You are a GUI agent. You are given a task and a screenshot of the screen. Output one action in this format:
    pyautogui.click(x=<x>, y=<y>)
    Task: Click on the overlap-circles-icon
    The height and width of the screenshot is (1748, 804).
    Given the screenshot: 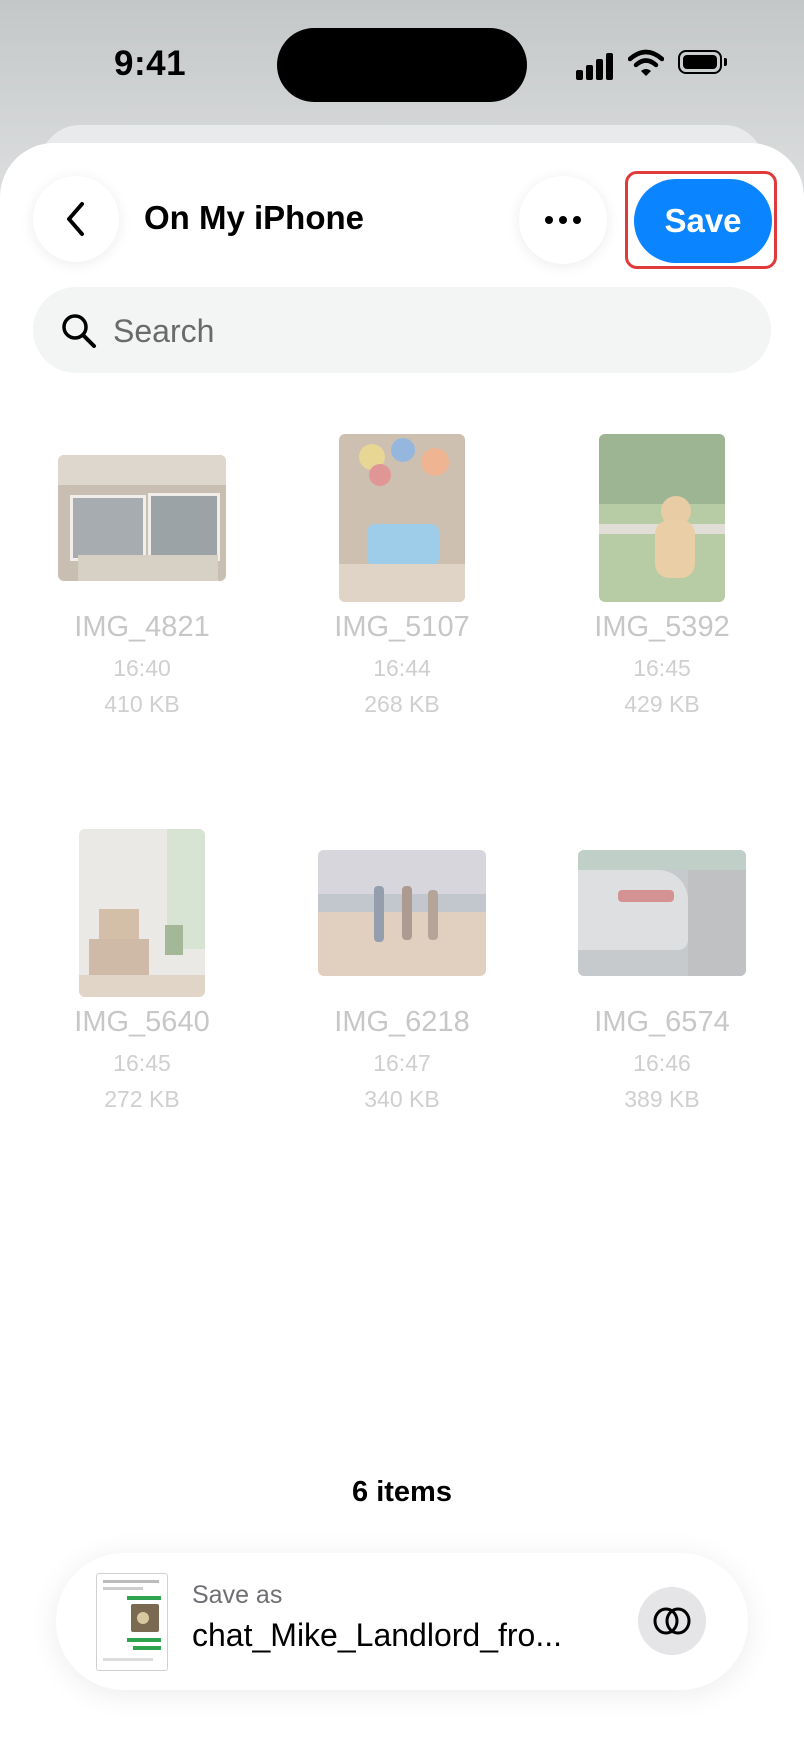 What is the action you would take?
    pyautogui.click(x=672, y=1621)
    